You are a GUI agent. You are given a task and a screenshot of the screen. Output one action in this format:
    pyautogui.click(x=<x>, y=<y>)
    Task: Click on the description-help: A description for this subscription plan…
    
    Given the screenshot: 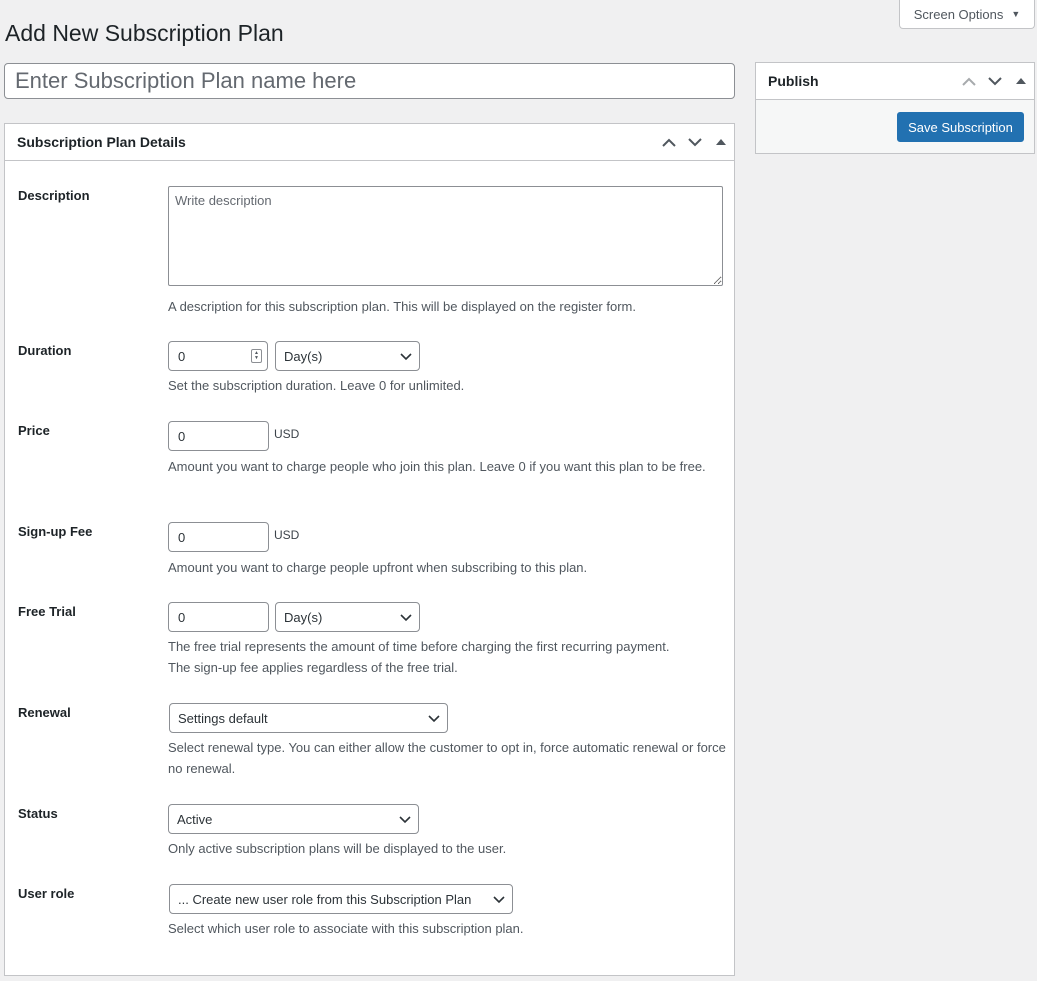 What is the action you would take?
    pyautogui.click(x=402, y=306)
    